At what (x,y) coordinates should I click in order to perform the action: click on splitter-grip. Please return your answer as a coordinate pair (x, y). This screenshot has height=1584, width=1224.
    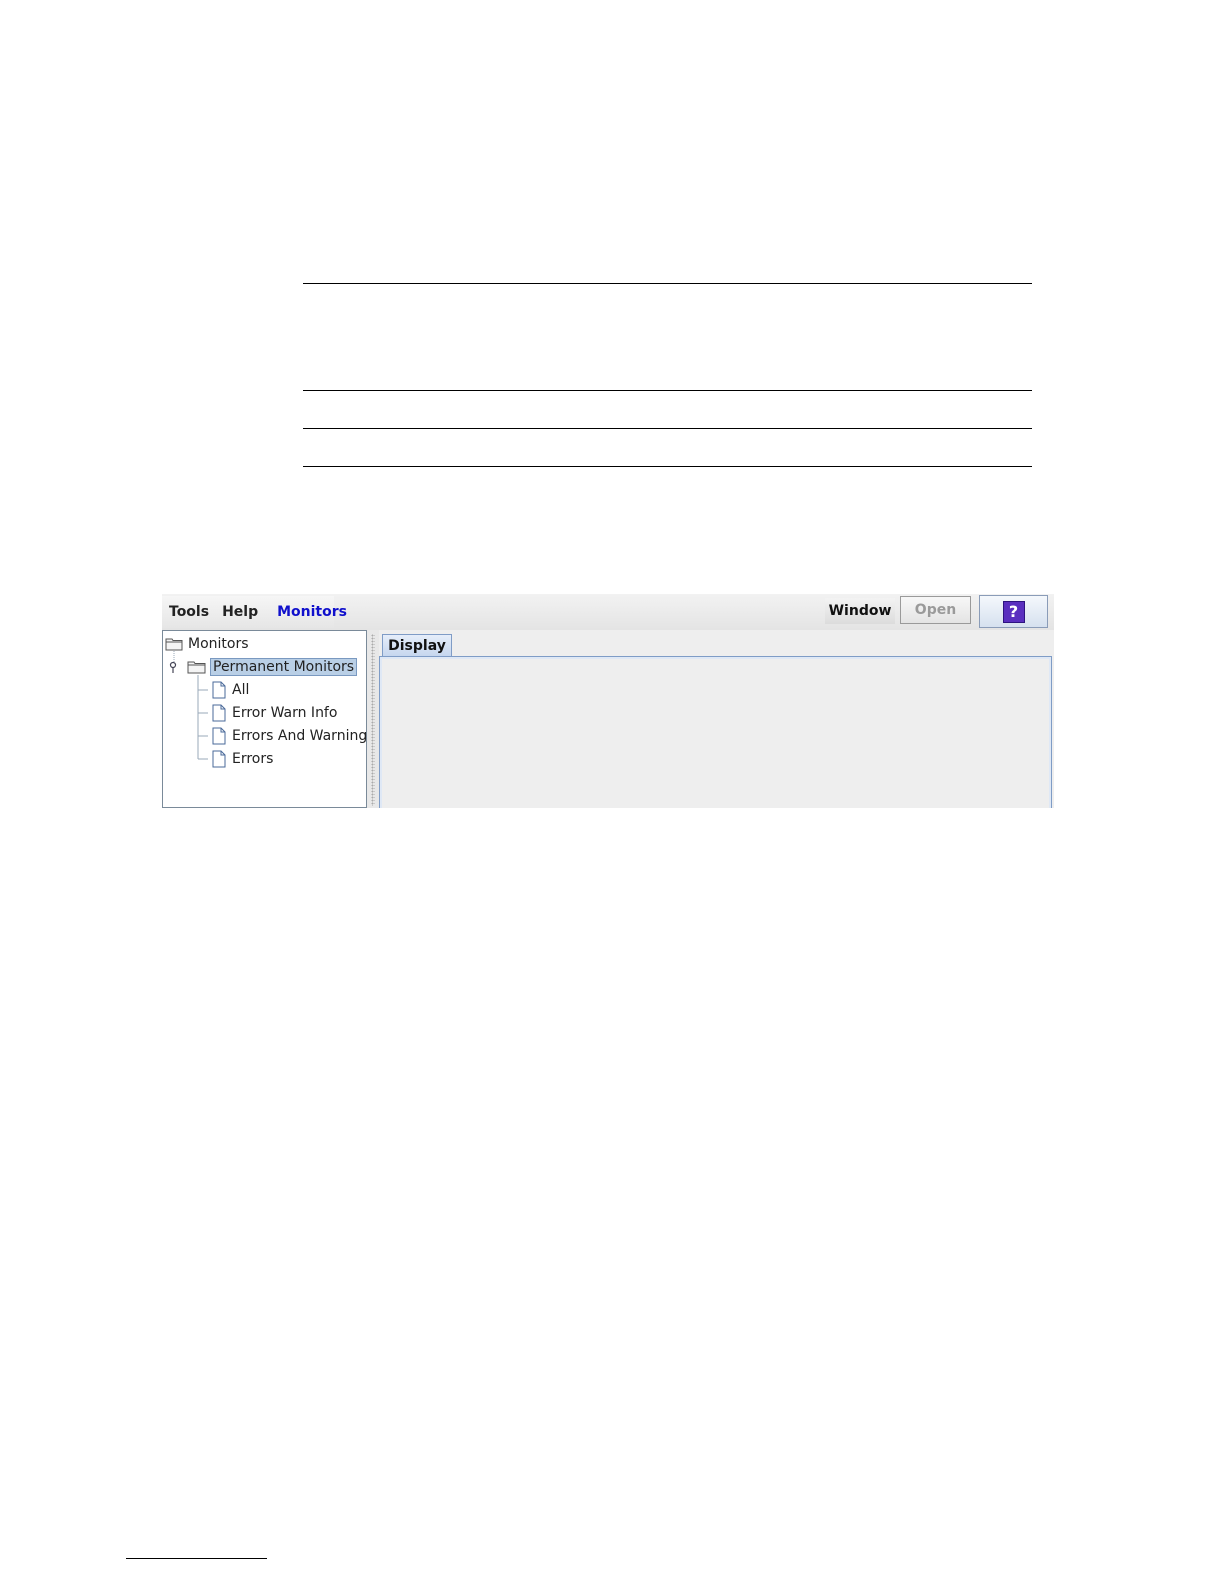
    Looking at the image, I should click on (373, 720).